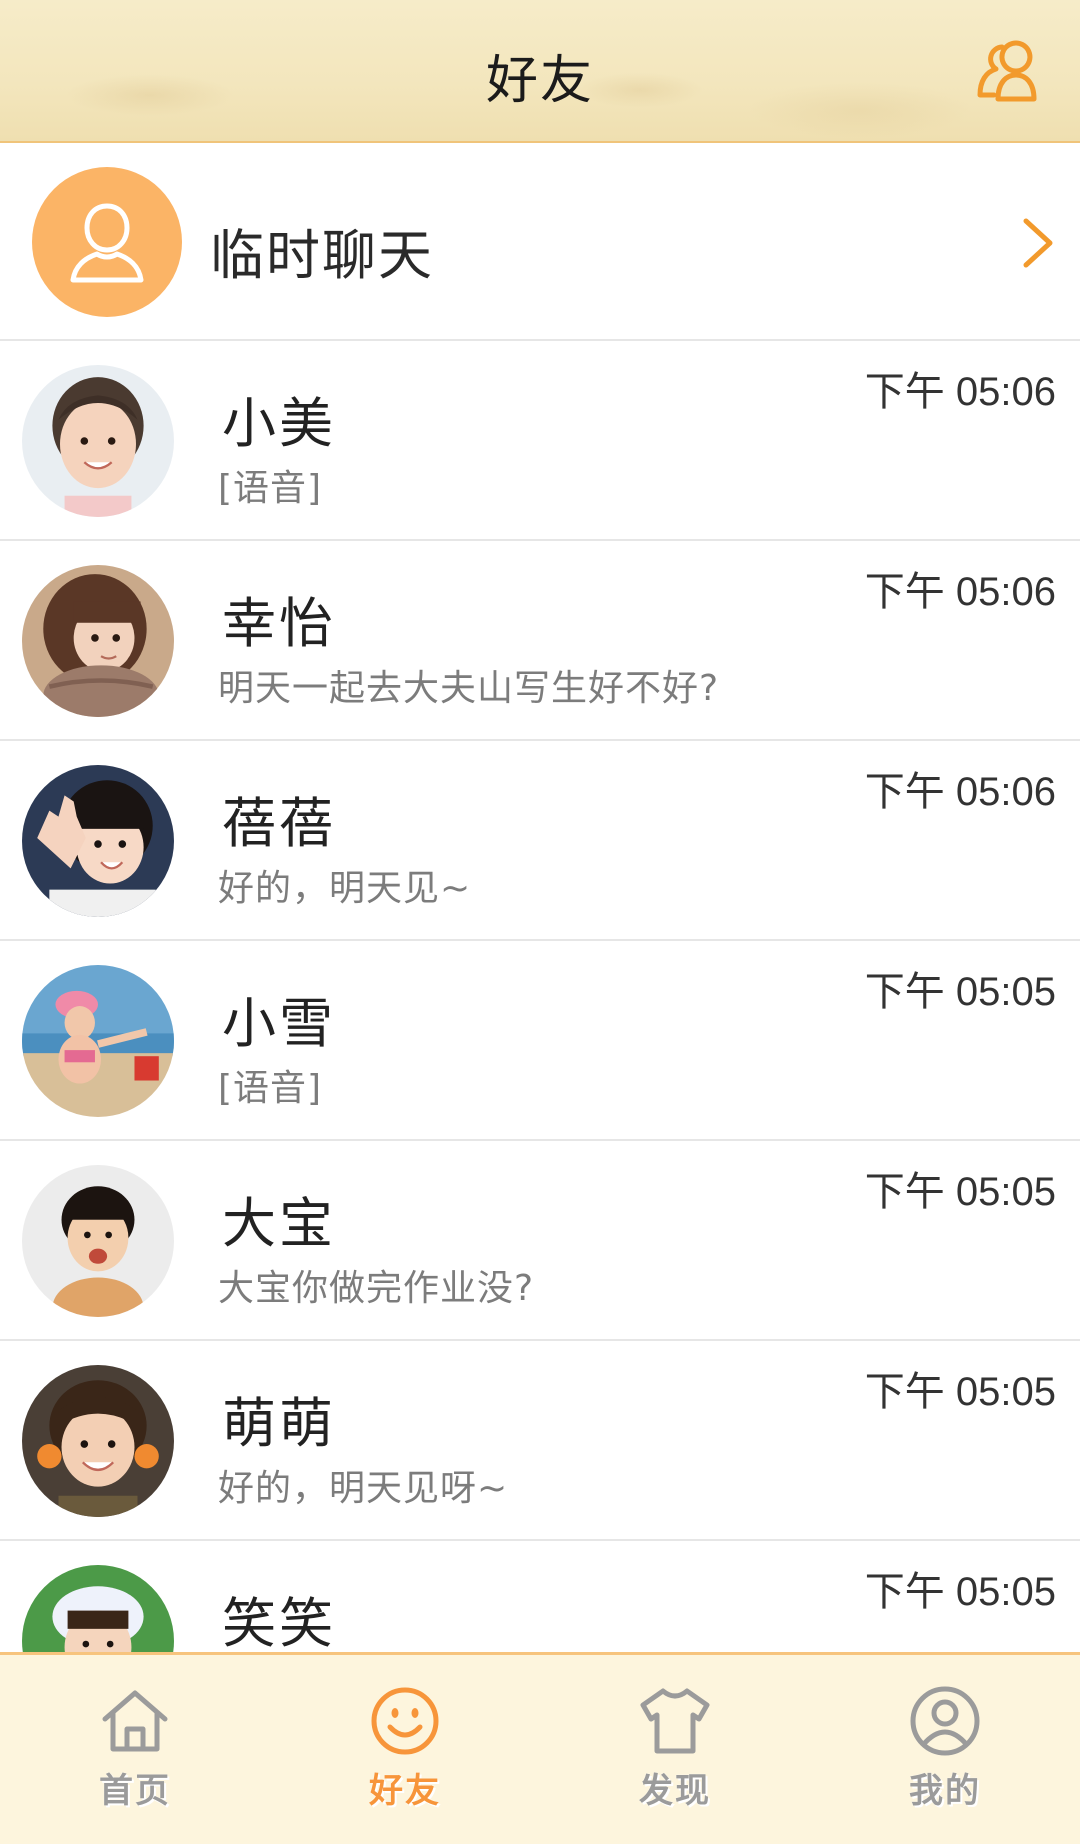 This screenshot has height=1844, width=1080. What do you see at coordinates (279, 1423) in the screenshot?
I see `chat-name: 萌萌` at bounding box center [279, 1423].